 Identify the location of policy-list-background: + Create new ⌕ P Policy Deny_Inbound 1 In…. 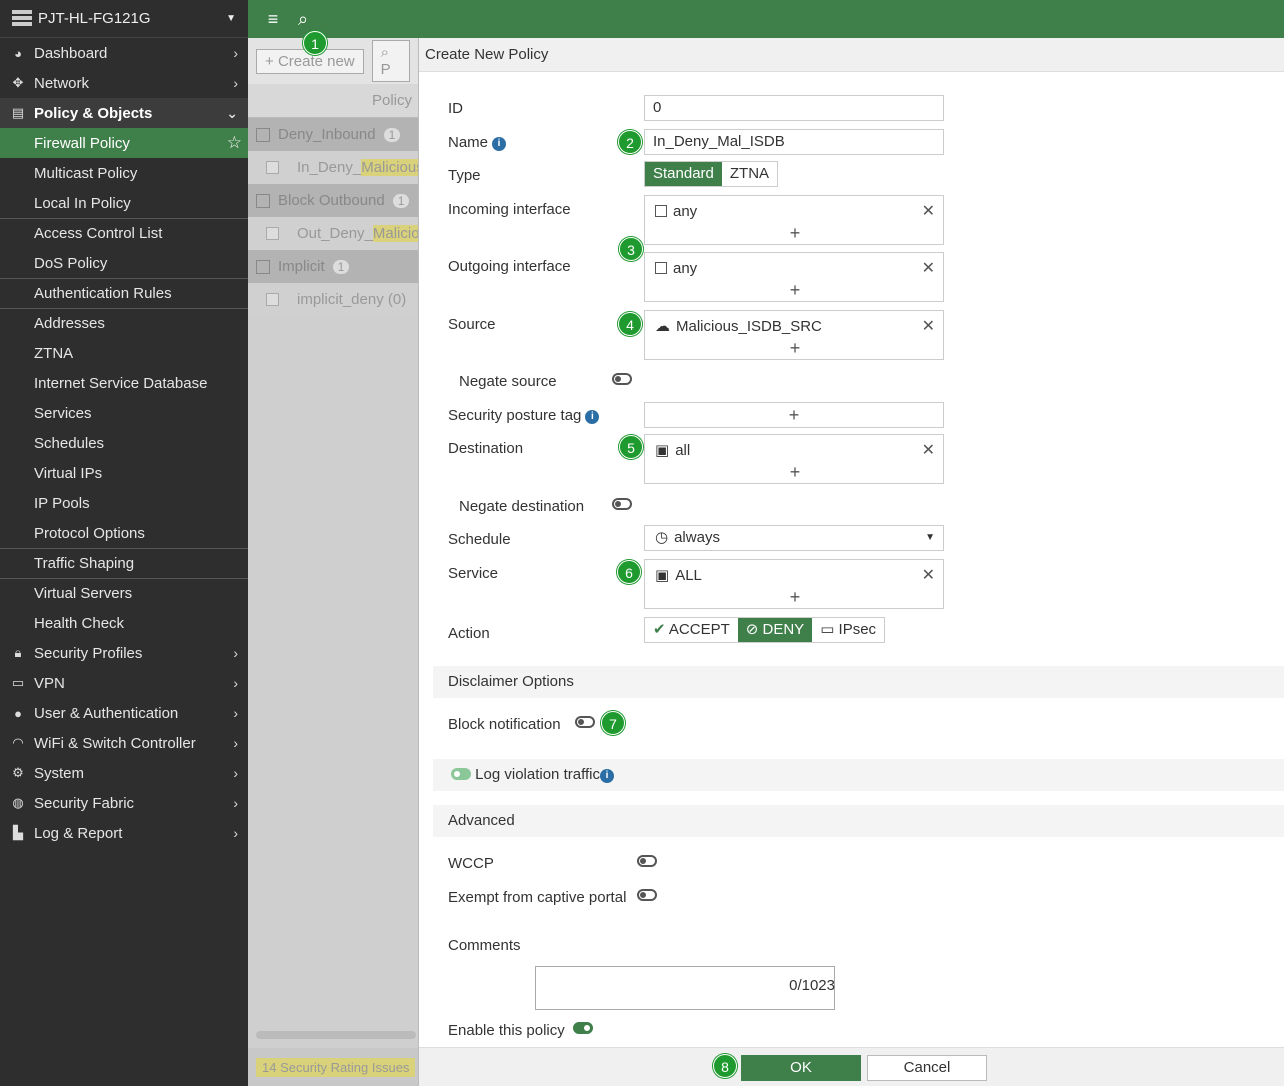
(333, 562).